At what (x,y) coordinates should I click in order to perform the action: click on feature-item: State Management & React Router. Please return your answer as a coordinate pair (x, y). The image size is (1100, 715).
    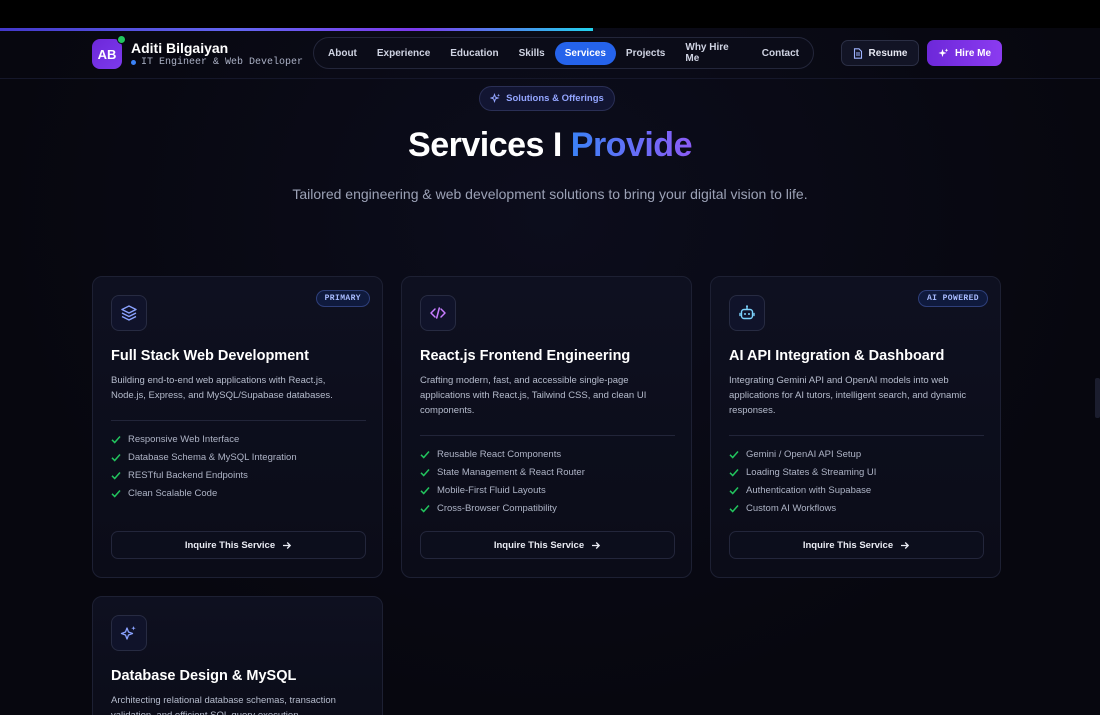
    Looking at the image, I should click on (502, 472).